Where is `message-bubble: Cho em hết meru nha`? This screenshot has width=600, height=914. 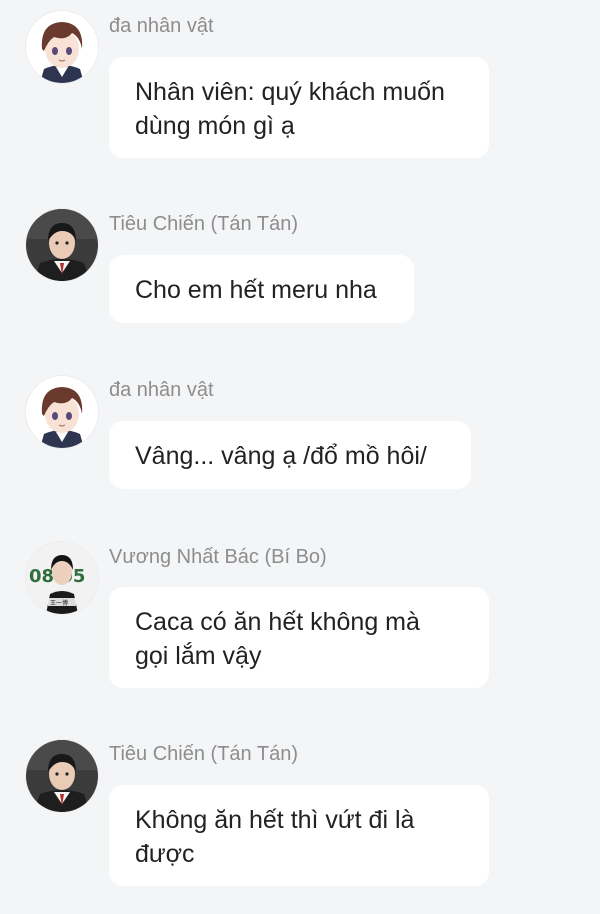
message-bubble: Cho em hết meru nha is located at coordinates (261, 289).